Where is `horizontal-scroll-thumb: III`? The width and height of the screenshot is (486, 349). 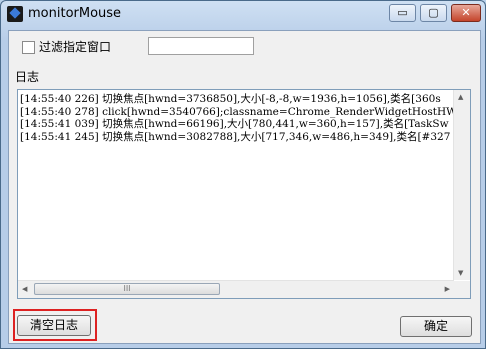
horizontal-scroll-thumb: III is located at coordinates (127, 289).